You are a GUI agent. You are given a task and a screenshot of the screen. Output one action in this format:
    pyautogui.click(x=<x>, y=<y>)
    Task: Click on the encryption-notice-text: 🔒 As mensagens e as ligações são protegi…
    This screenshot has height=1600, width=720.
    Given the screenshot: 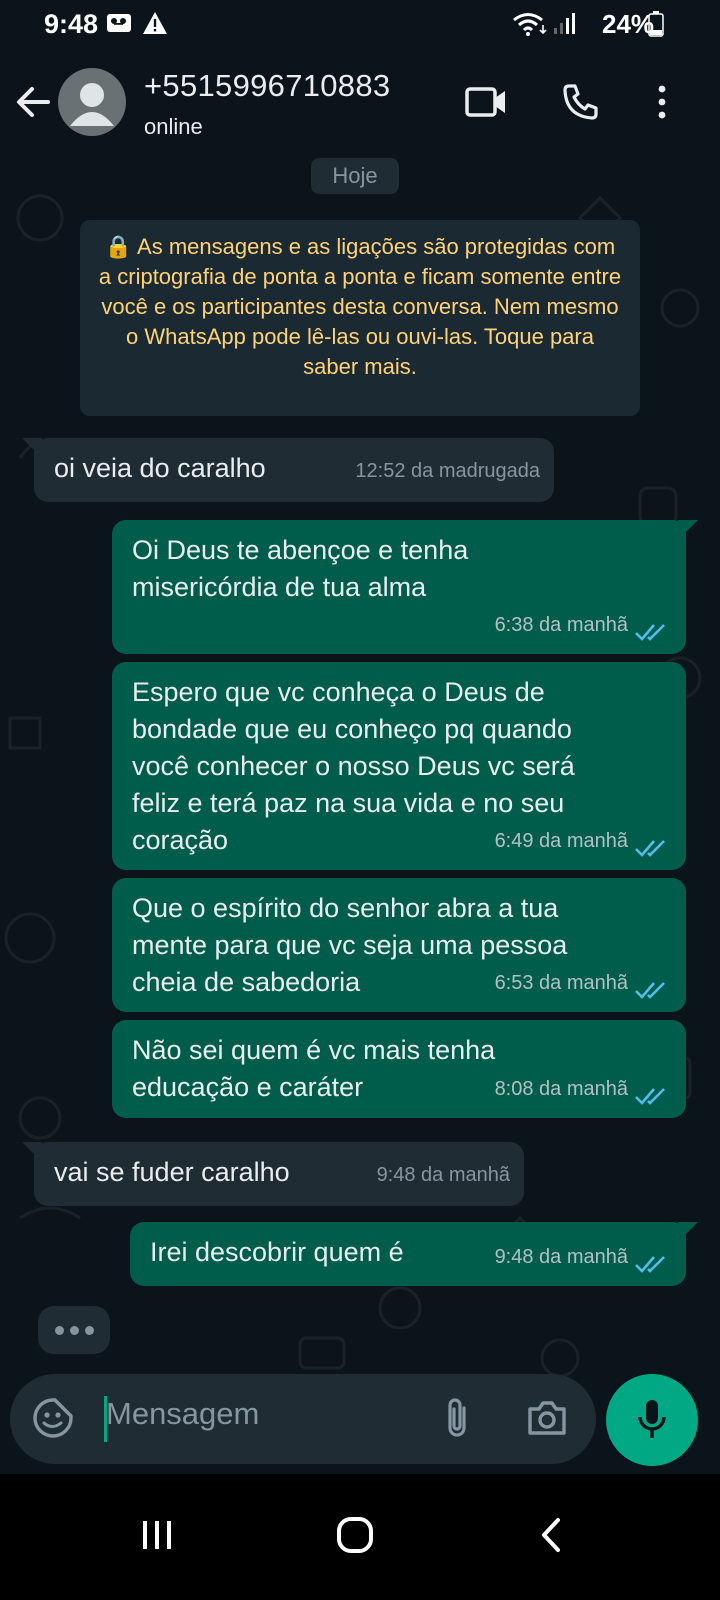 What is the action you would take?
    pyautogui.click(x=360, y=306)
    